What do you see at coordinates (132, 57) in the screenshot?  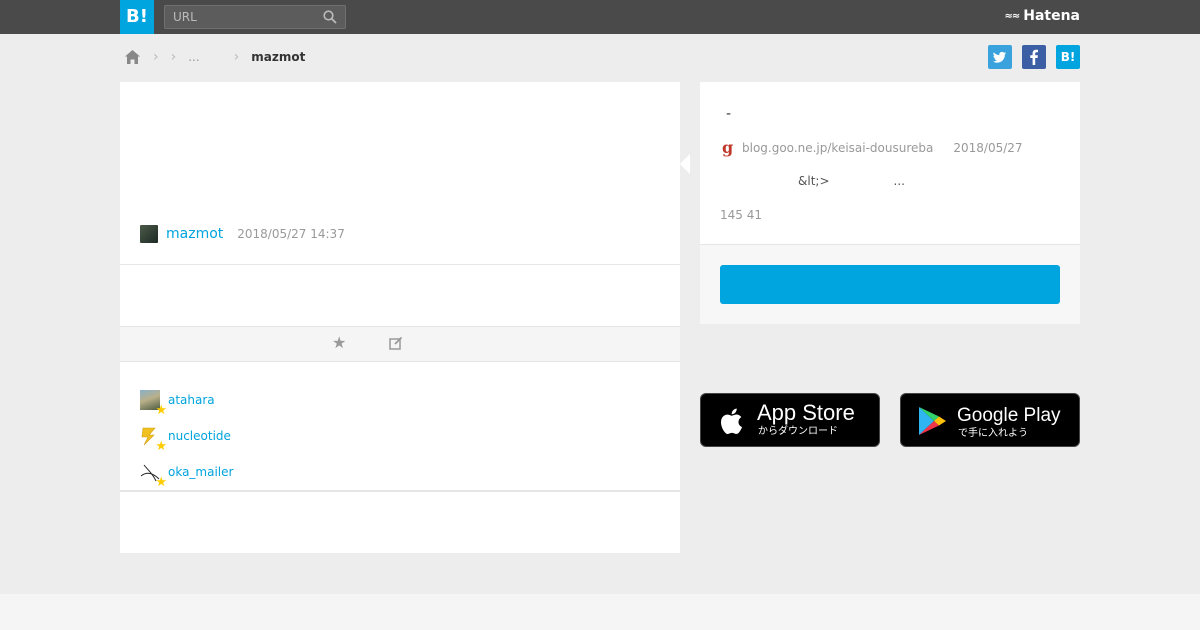 I see `home-icon` at bounding box center [132, 57].